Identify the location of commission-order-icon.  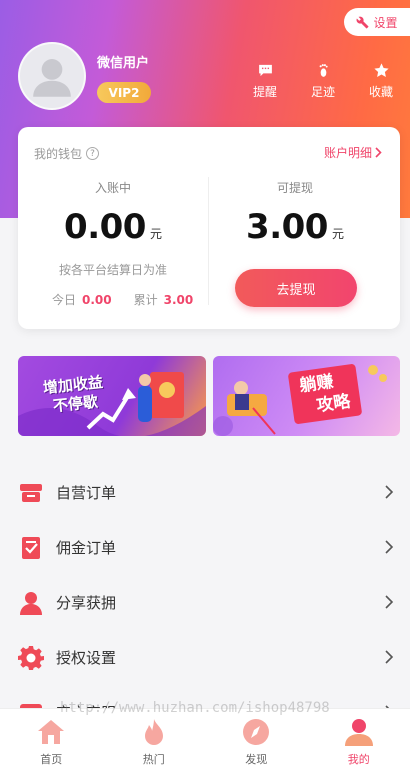
(31, 547).